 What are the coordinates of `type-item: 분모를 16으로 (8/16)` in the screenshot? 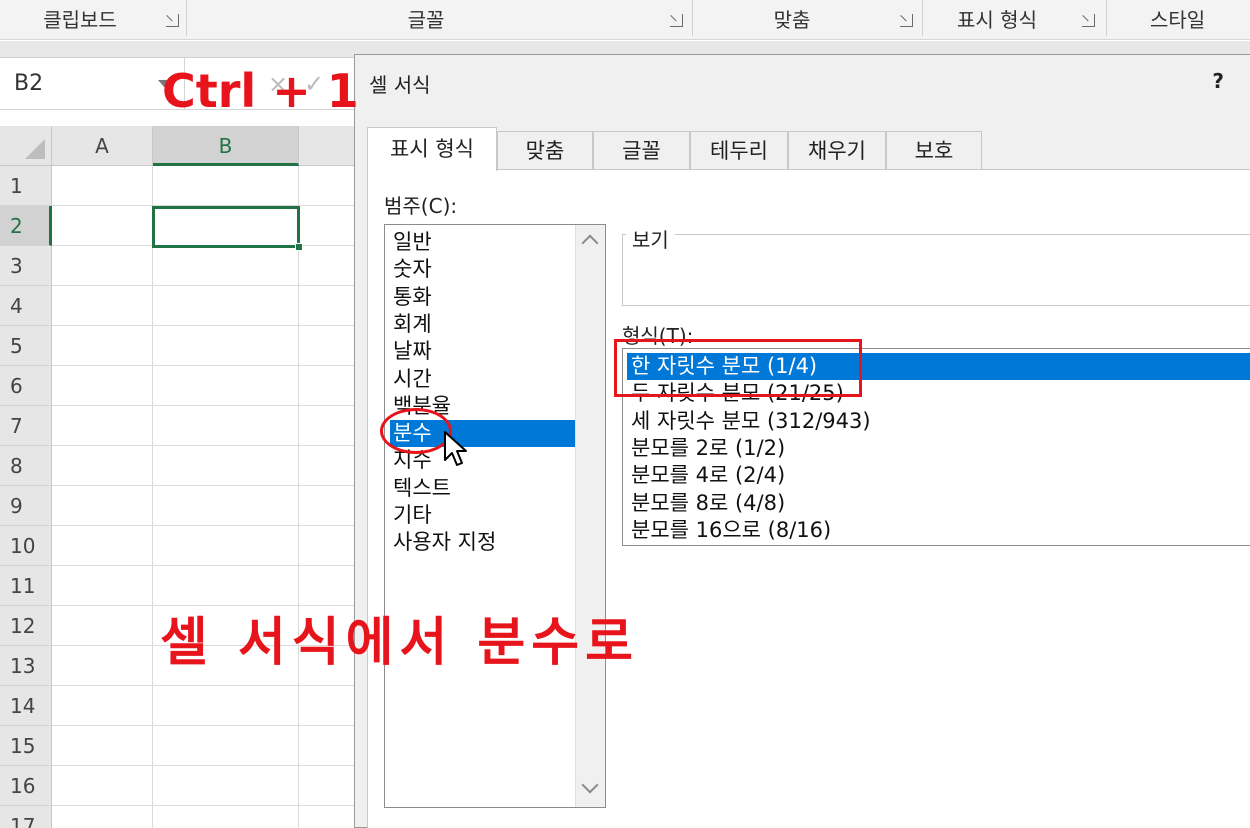 It's located at (938, 530).